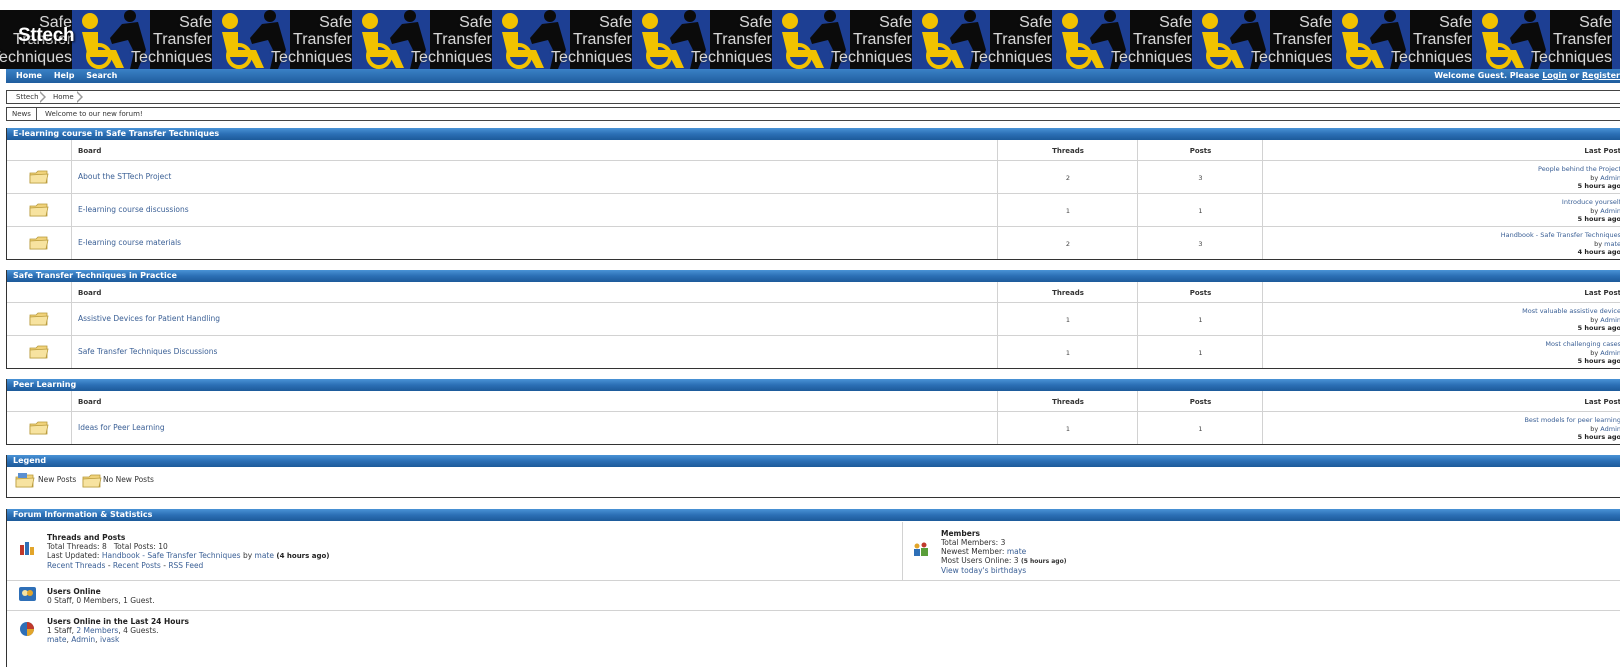 Image resolution: width=1620 pixels, height=667 pixels. What do you see at coordinates (137, 565) in the screenshot?
I see `recent-posts-link: Recent Posts` at bounding box center [137, 565].